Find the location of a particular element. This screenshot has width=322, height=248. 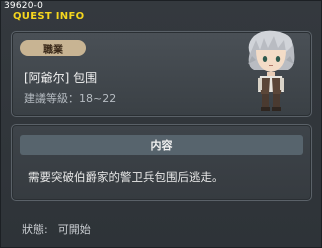

content-header: 内容 is located at coordinates (161, 145).